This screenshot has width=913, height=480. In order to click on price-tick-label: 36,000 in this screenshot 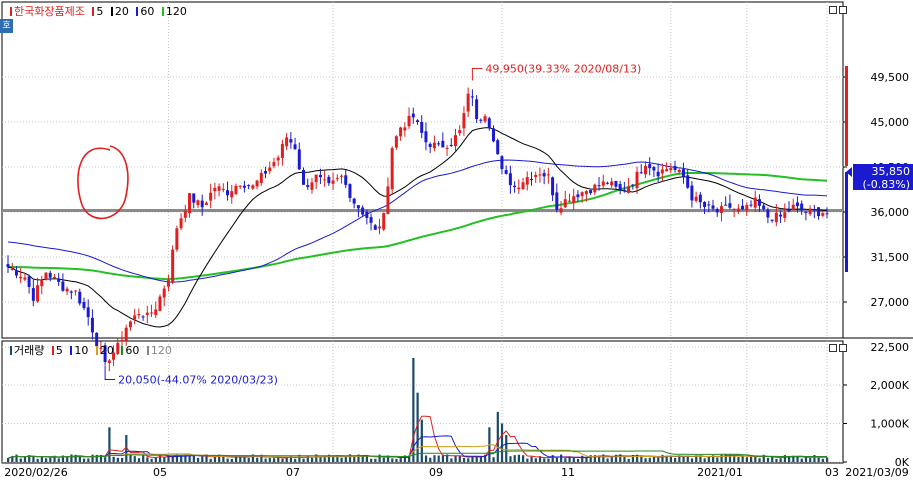, I will do `click(890, 212)`.